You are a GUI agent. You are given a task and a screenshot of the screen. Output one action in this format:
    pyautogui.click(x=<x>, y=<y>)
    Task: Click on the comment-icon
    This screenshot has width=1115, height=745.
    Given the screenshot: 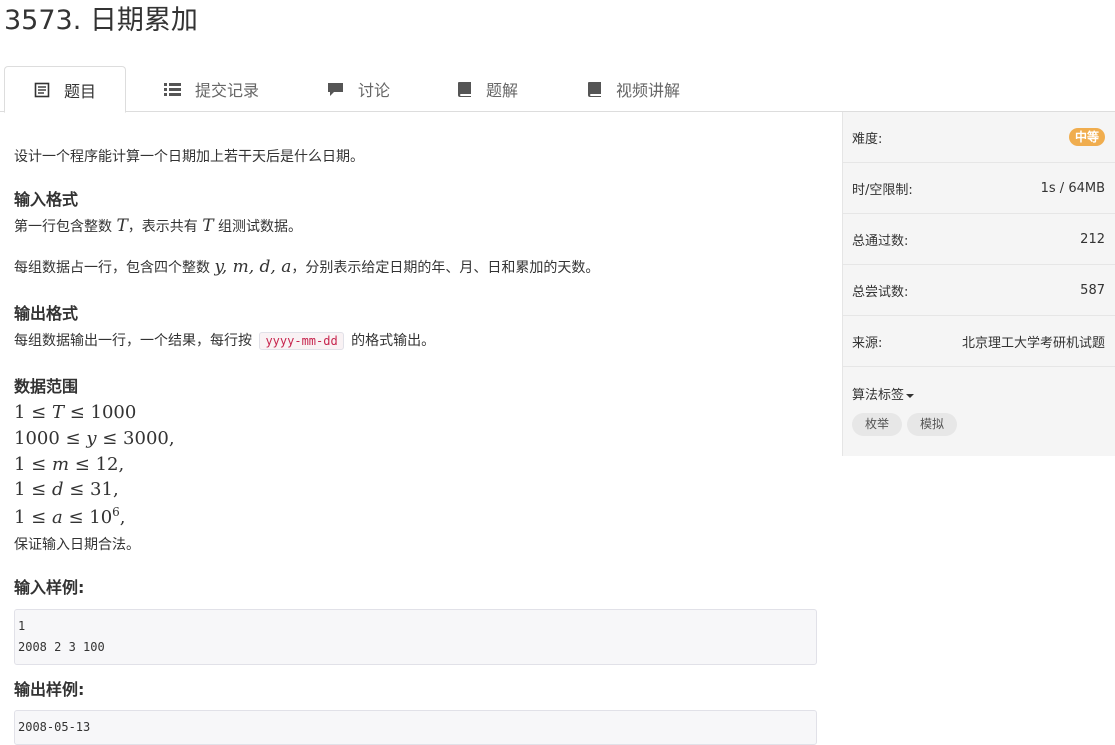 What is the action you would take?
    pyautogui.click(x=335, y=89)
    